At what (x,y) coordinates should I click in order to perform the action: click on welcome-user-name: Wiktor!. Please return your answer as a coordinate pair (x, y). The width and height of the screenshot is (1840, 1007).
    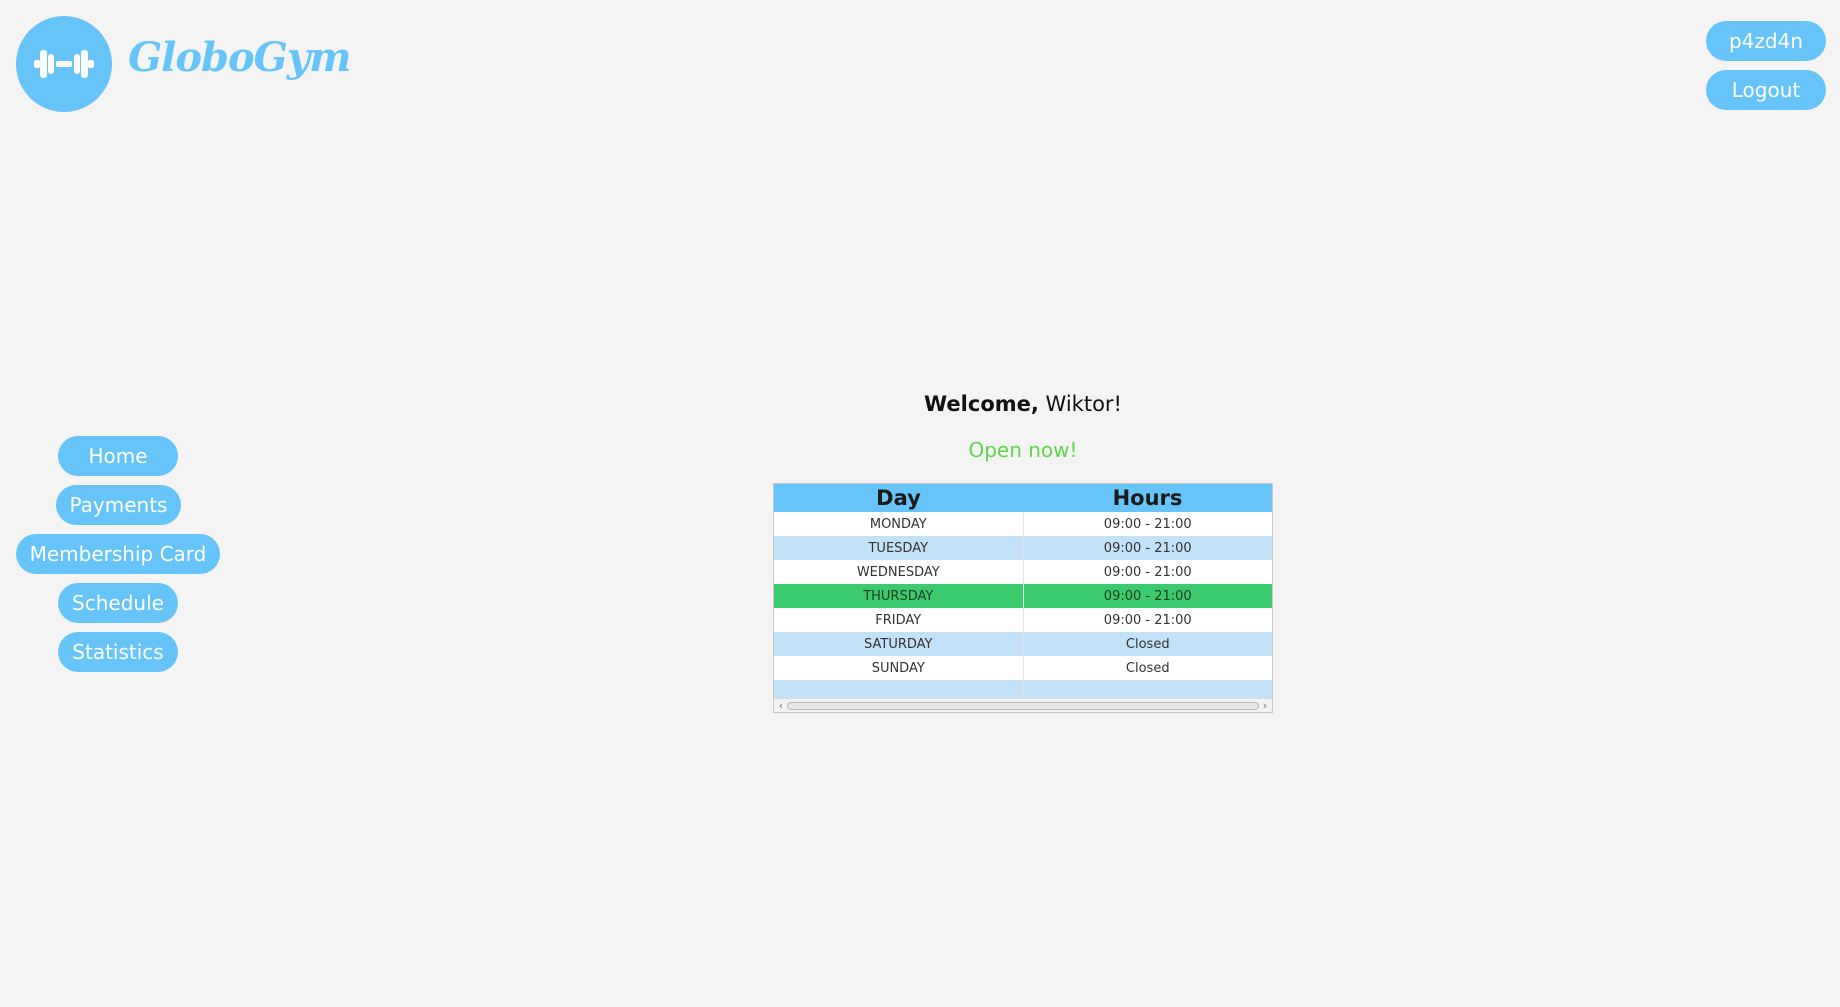
    Looking at the image, I should click on (1083, 404).